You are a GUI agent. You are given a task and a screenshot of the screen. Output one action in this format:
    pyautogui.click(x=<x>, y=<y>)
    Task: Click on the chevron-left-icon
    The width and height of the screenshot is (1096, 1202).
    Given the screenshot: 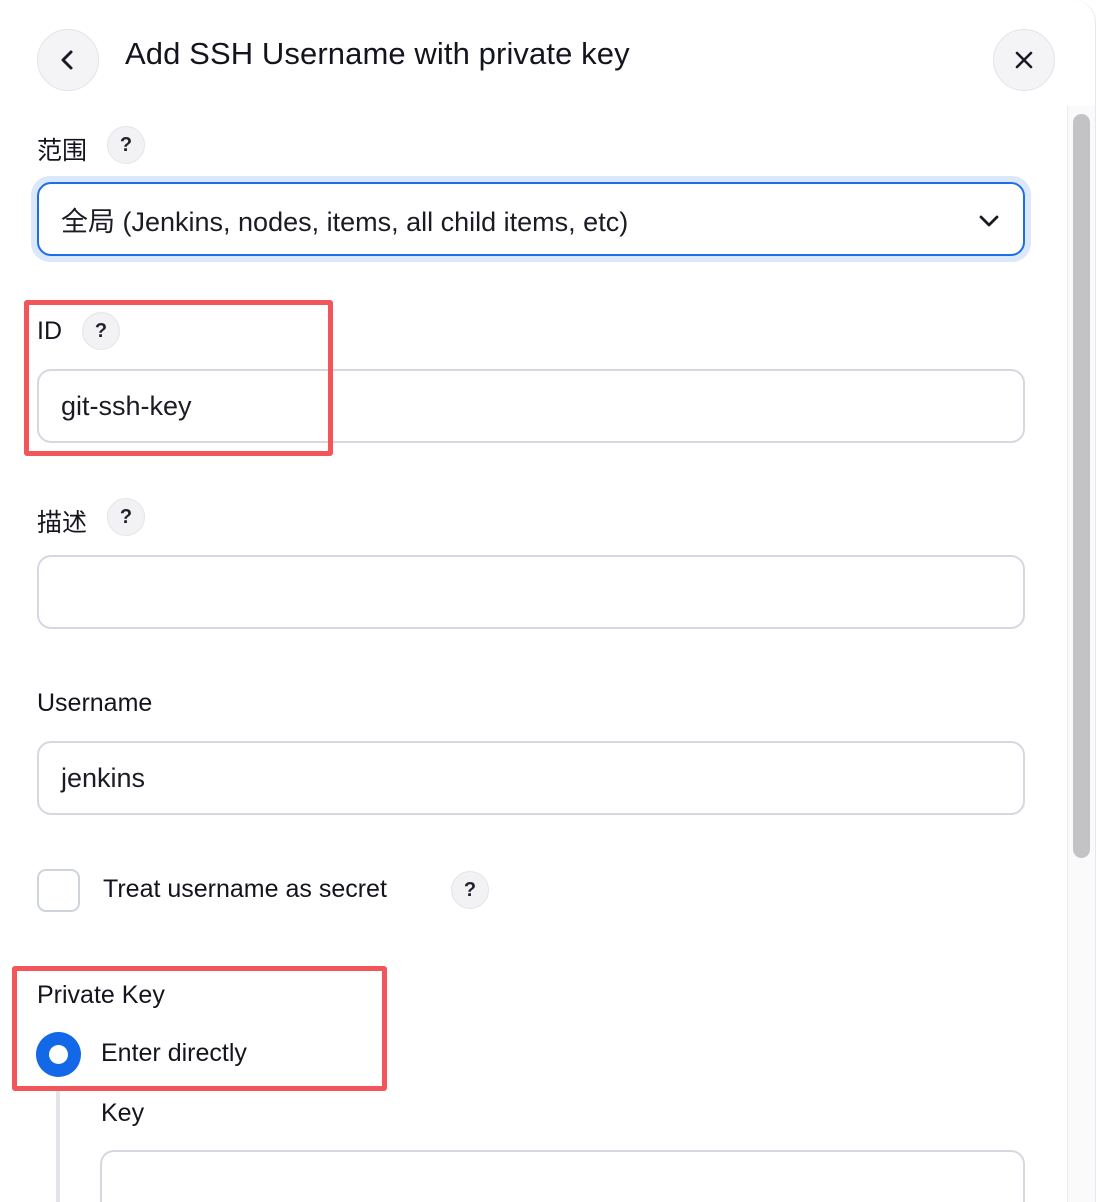 What is the action you would take?
    pyautogui.click(x=67, y=60)
    